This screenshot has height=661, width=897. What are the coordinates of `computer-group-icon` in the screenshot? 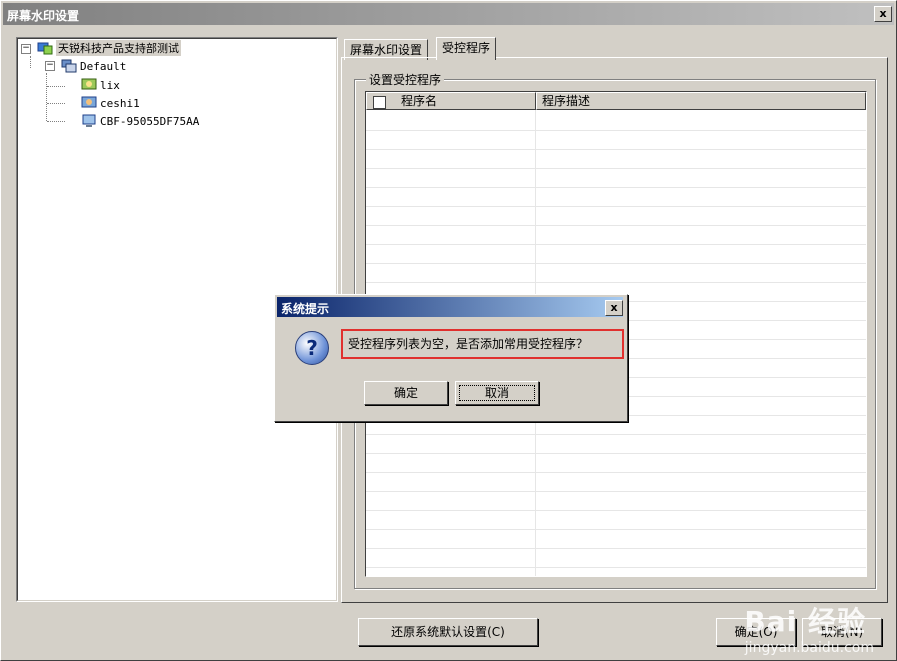 It's located at (69, 66).